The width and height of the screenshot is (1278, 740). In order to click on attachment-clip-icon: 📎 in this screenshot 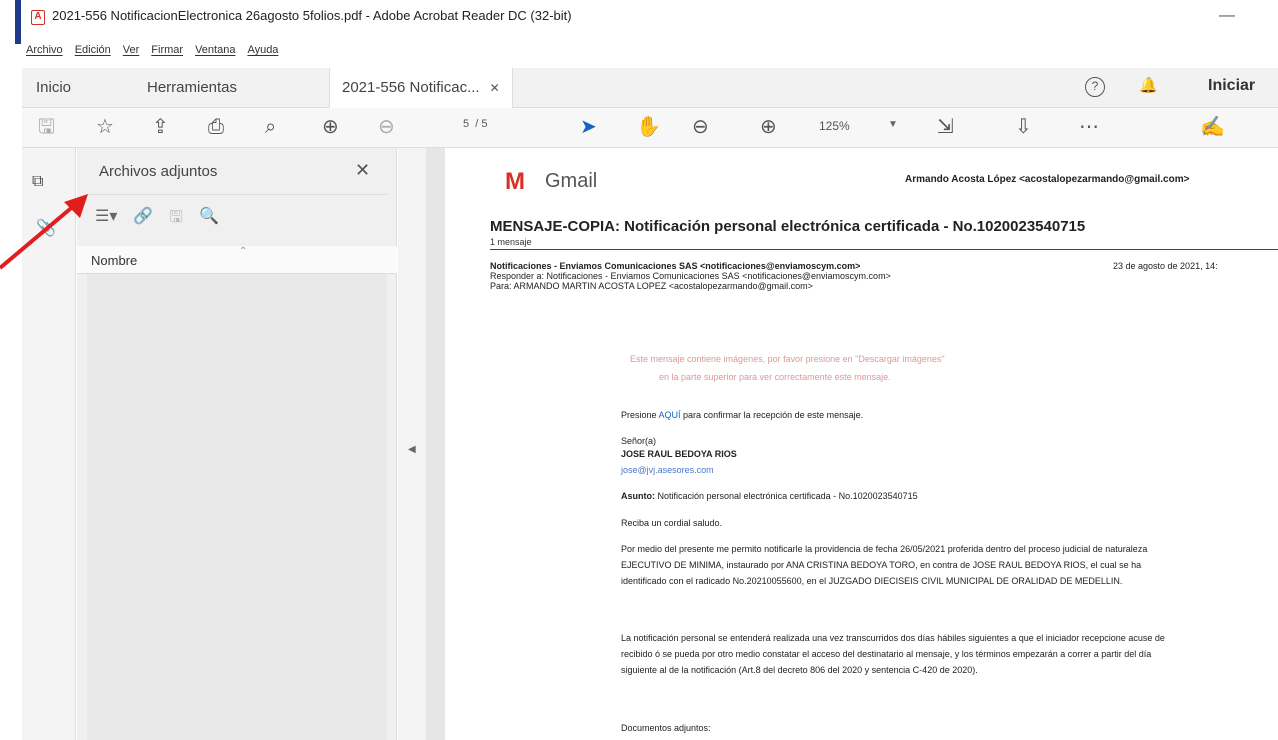, I will do `click(46, 228)`.